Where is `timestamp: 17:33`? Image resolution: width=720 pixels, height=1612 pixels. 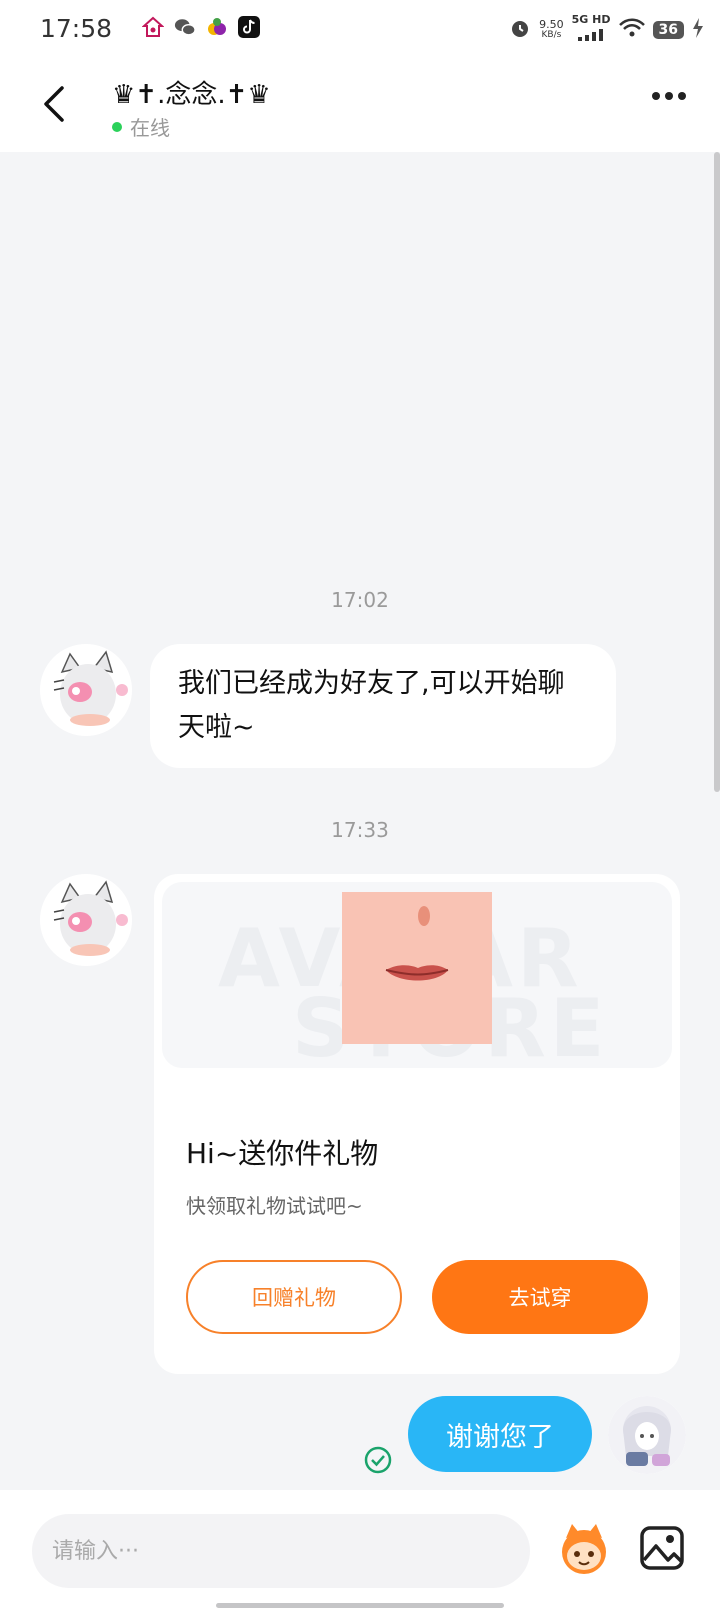
timestamp: 17:33 is located at coordinates (360, 830).